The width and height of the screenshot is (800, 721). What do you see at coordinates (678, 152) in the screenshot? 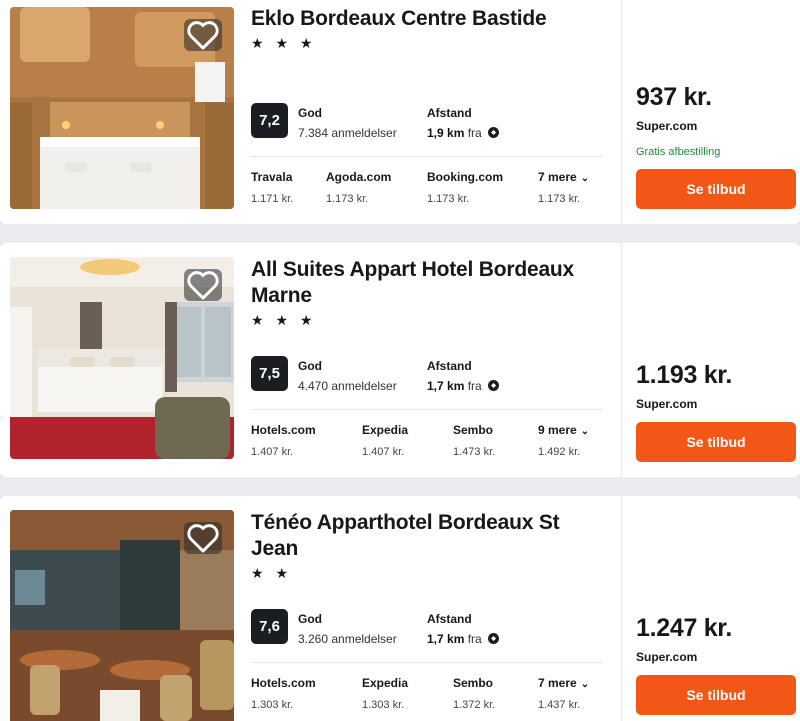
I see `free-cancellation: Gratis afbestilling` at bounding box center [678, 152].